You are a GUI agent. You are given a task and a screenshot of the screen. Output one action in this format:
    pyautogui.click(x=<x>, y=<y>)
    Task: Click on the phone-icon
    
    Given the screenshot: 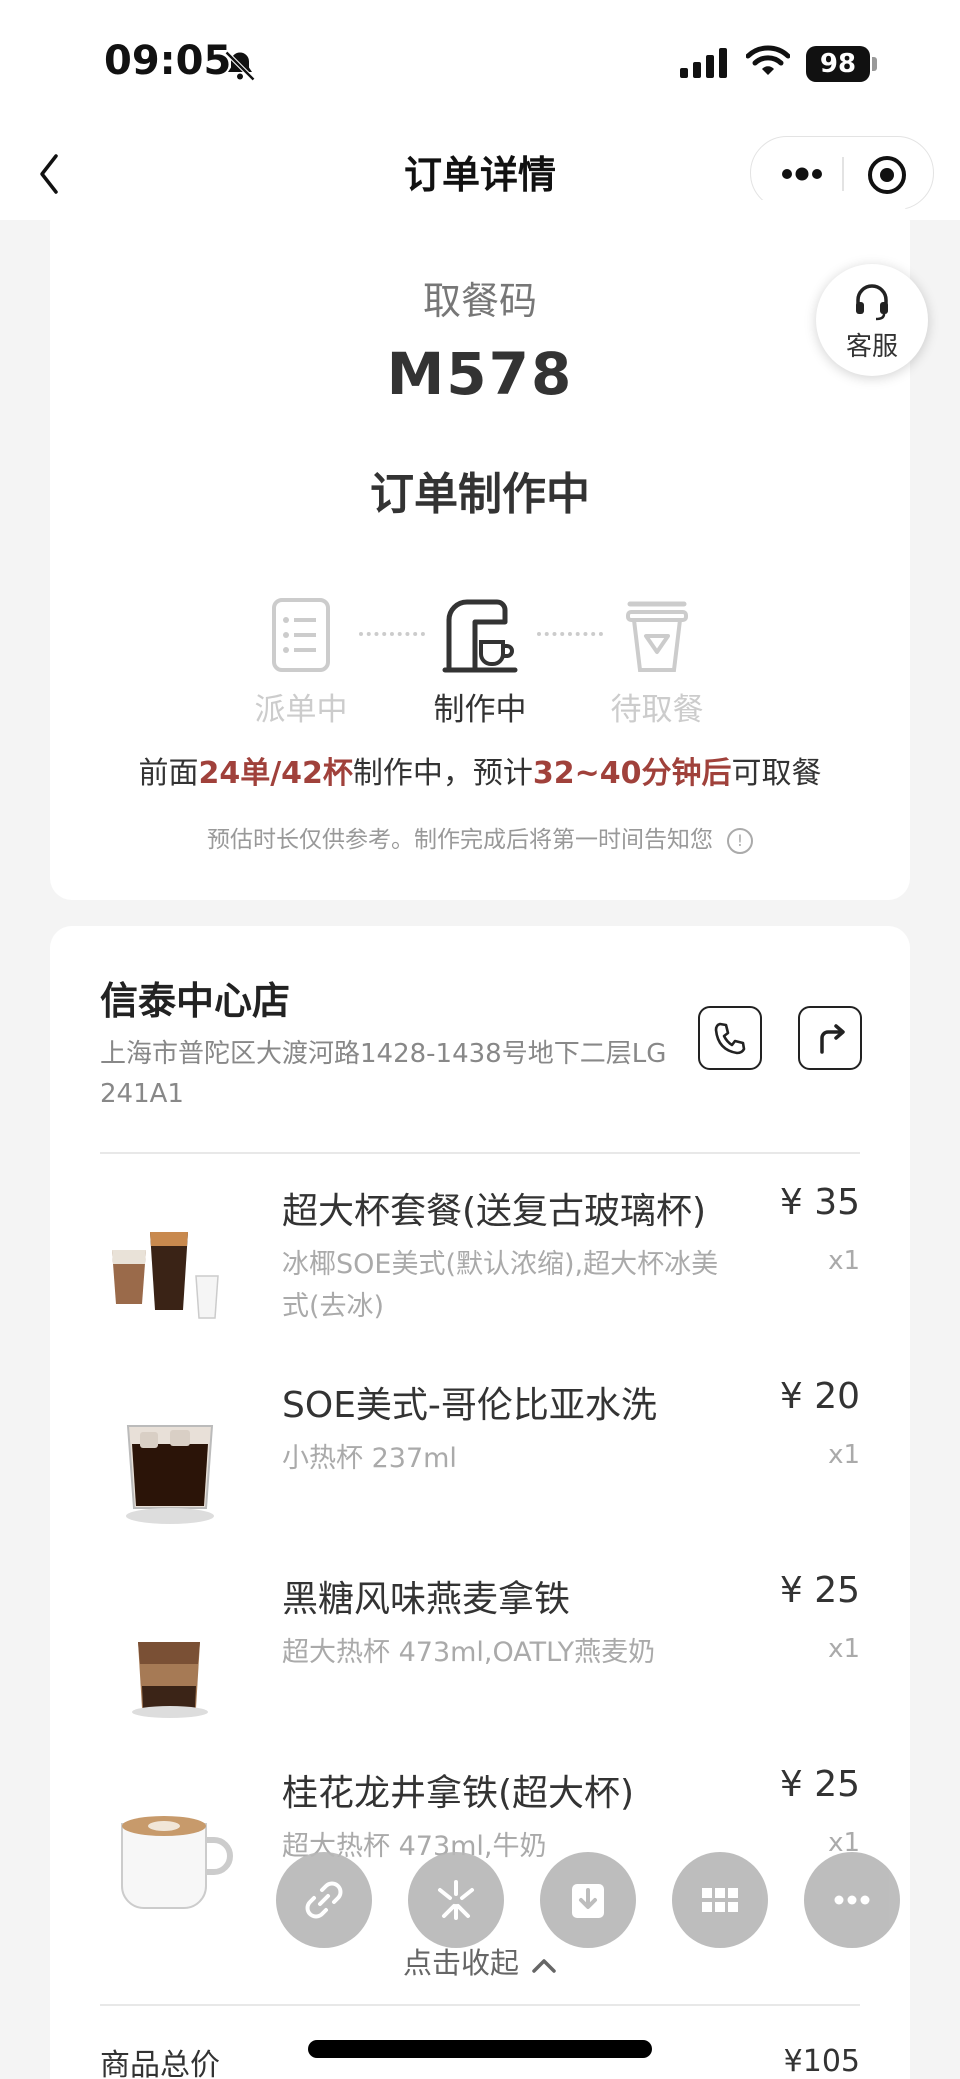 What is the action you would take?
    pyautogui.click(x=730, y=1038)
    